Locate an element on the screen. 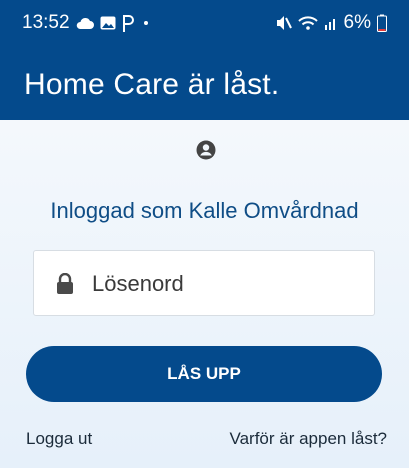 The height and width of the screenshot is (468, 409). why-locked-link: Varför är appen låst? is located at coordinates (309, 439).